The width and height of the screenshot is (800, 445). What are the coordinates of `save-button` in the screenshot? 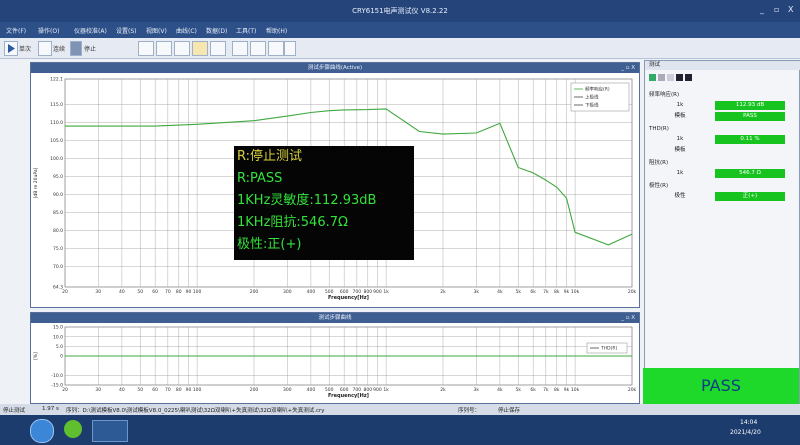 It's located at (218, 48).